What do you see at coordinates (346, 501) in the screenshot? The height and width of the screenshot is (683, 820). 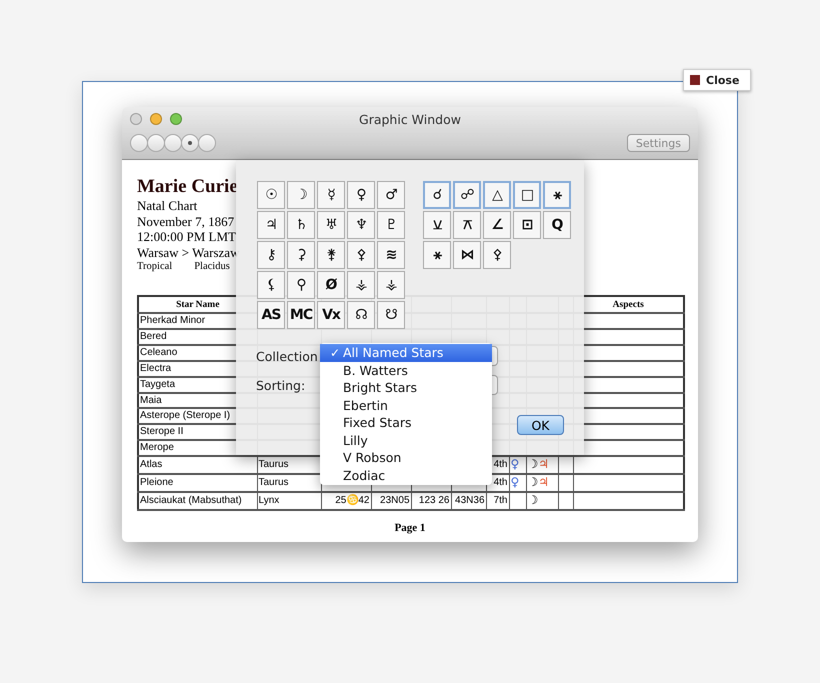 I see `table-cell: 25♋42` at bounding box center [346, 501].